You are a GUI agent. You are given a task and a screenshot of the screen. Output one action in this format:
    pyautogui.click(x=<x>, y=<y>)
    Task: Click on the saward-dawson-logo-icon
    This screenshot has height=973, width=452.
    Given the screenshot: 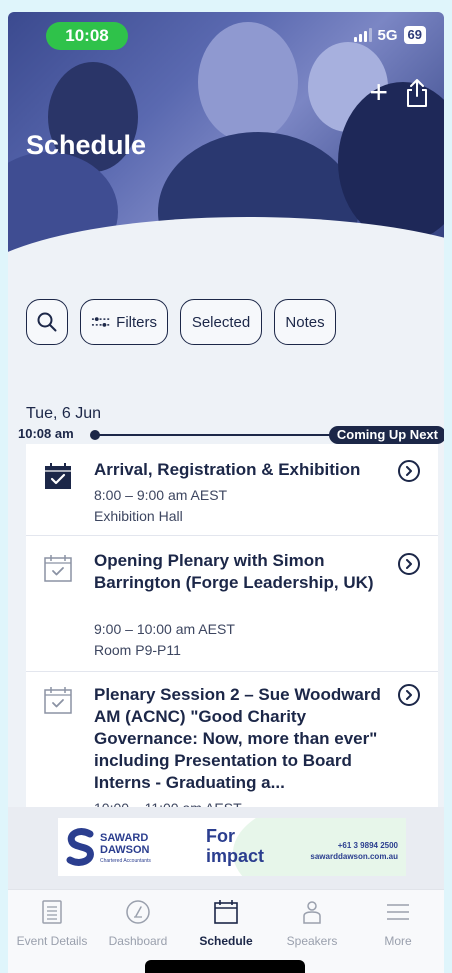 What is the action you would take?
    pyautogui.click(x=80, y=847)
    